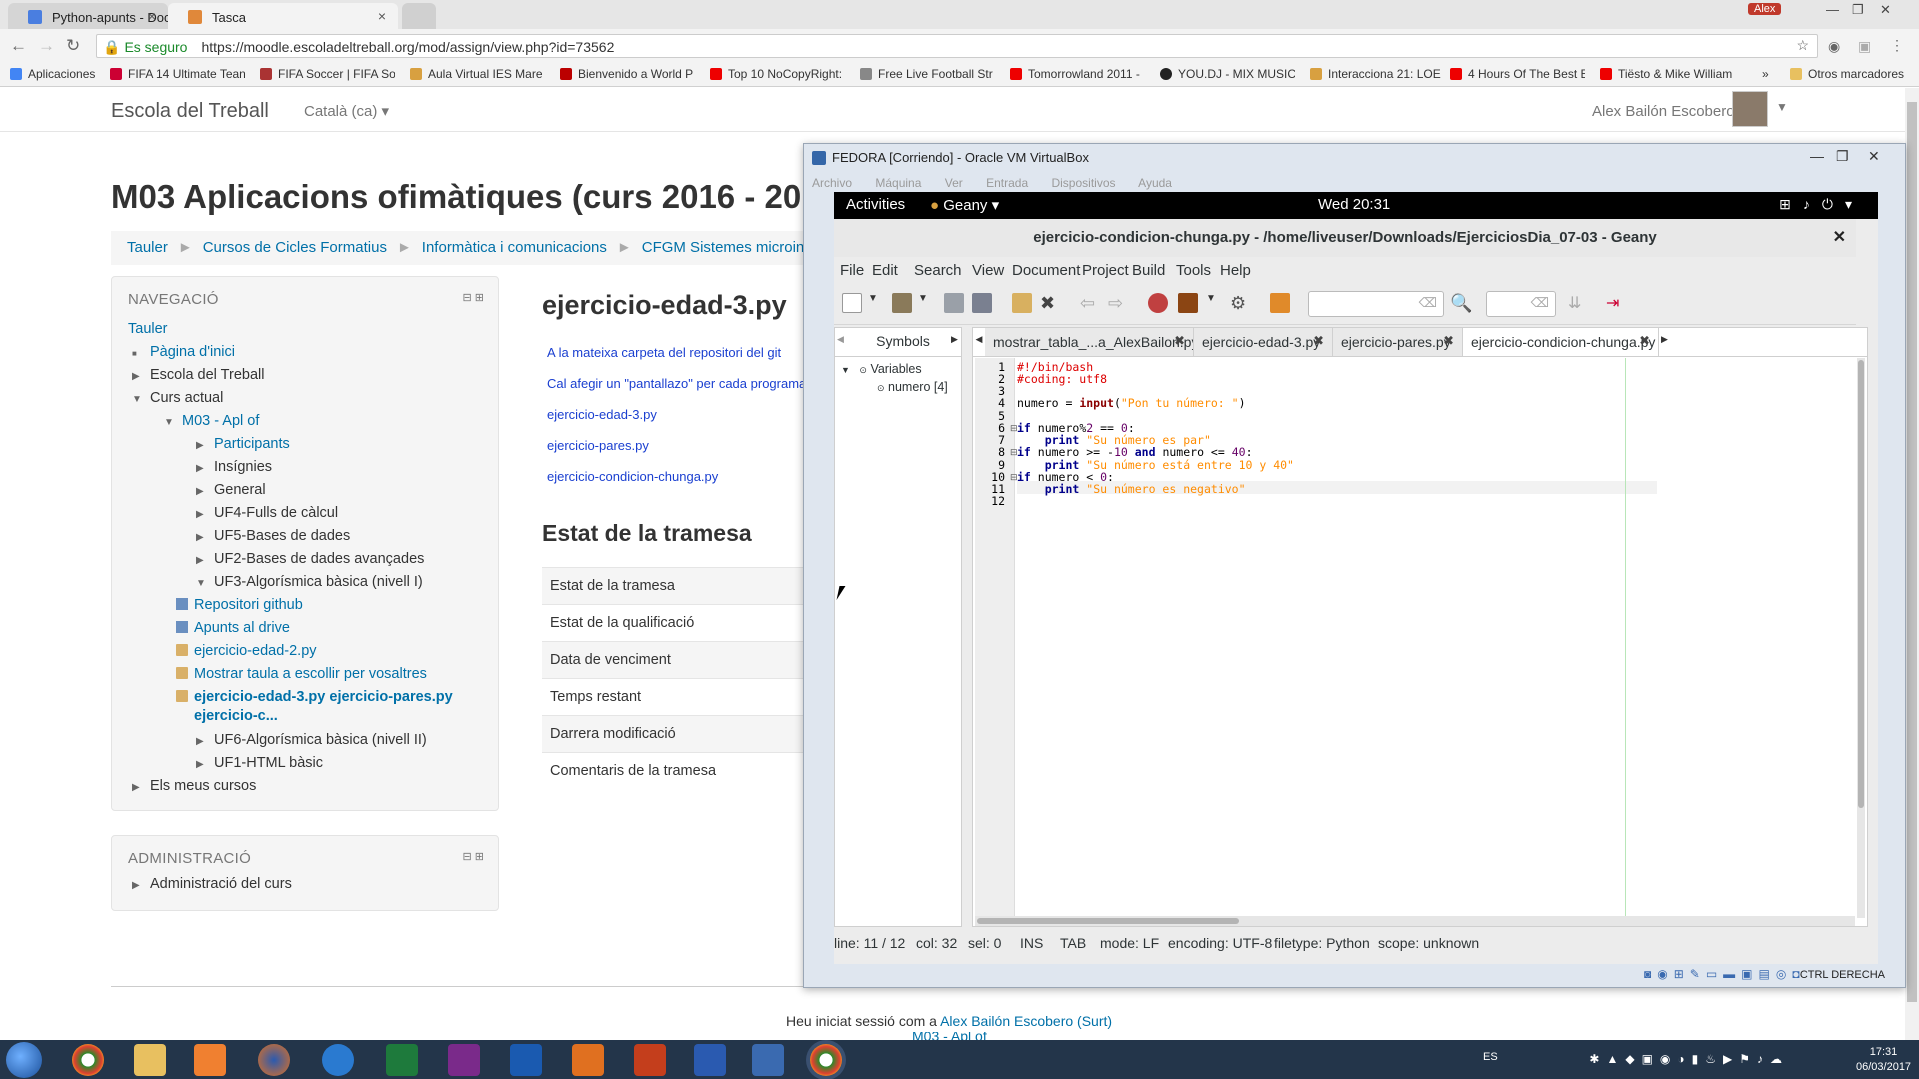 This screenshot has width=1919, height=1079. Describe the element at coordinates (1415, 921) in the screenshot. I see `editor-horizontal-scrollbar` at that location.